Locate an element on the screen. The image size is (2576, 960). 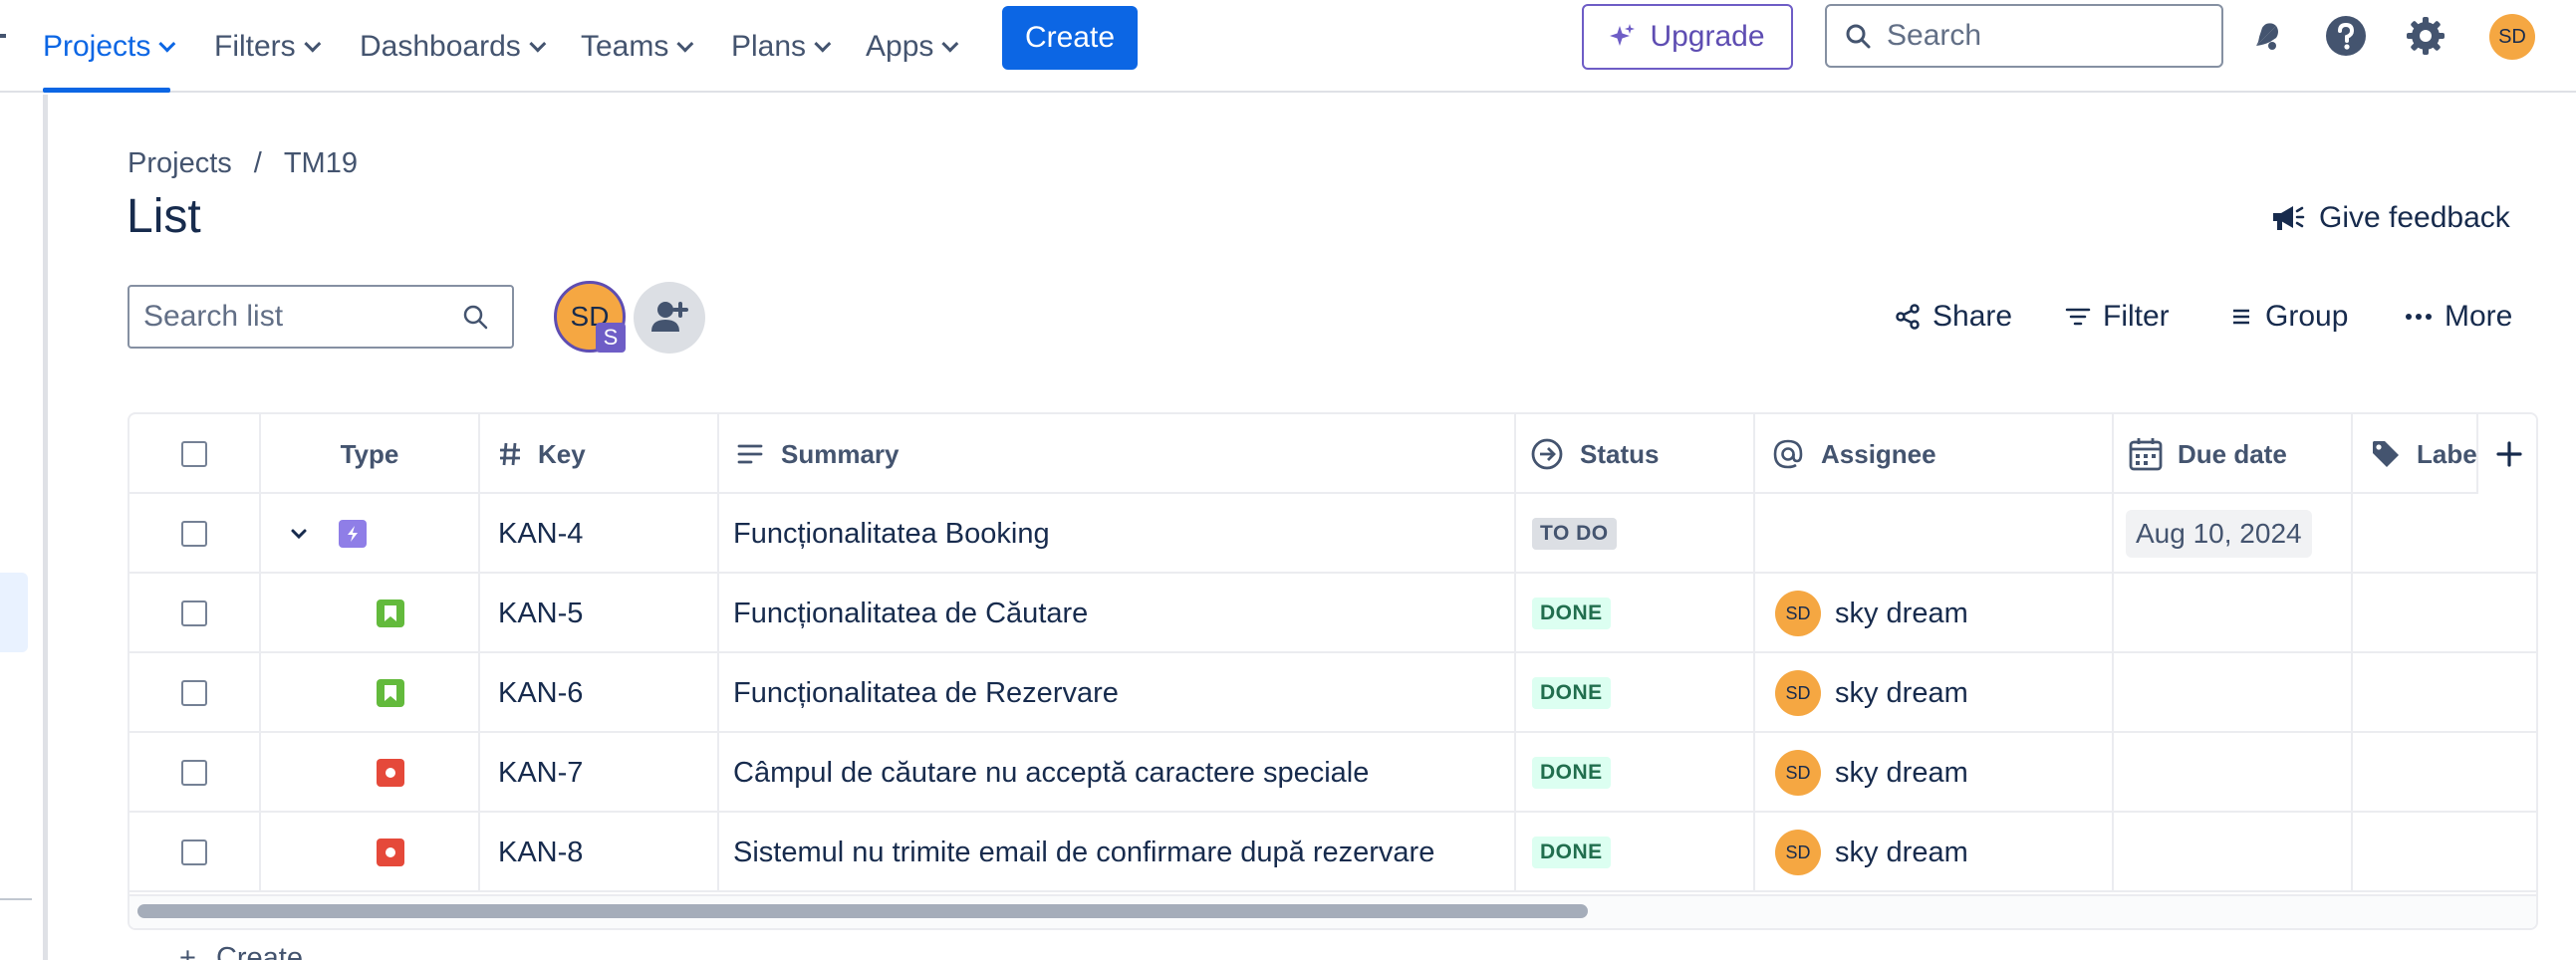
header-type: Type is located at coordinates (370, 454).